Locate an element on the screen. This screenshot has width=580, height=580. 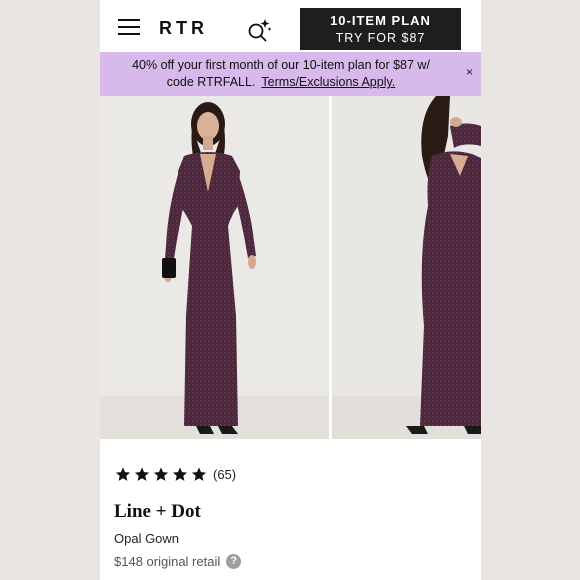
menu-icon is located at coordinates (129, 27).